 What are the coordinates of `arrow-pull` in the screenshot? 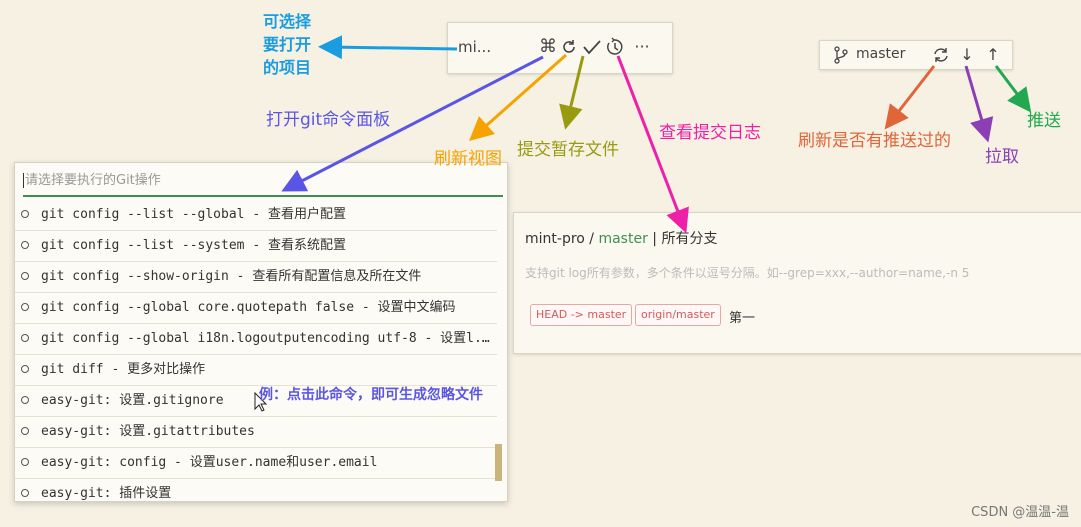 It's located at (979, 104).